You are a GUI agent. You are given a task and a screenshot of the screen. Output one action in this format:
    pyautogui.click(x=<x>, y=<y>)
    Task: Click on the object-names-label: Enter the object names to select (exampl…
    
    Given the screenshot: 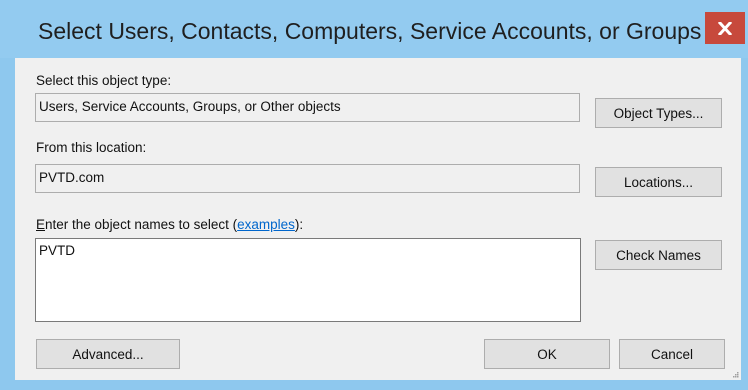 What is the action you would take?
    pyautogui.click(x=169, y=224)
    